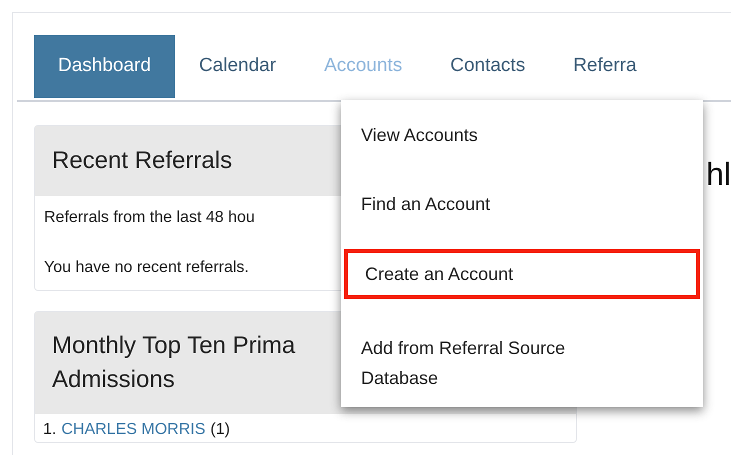 The height and width of the screenshot is (455, 731). Describe the element at coordinates (174, 363) in the screenshot. I see `panel-title: Monthly Top Ten Prima Admissions` at that location.